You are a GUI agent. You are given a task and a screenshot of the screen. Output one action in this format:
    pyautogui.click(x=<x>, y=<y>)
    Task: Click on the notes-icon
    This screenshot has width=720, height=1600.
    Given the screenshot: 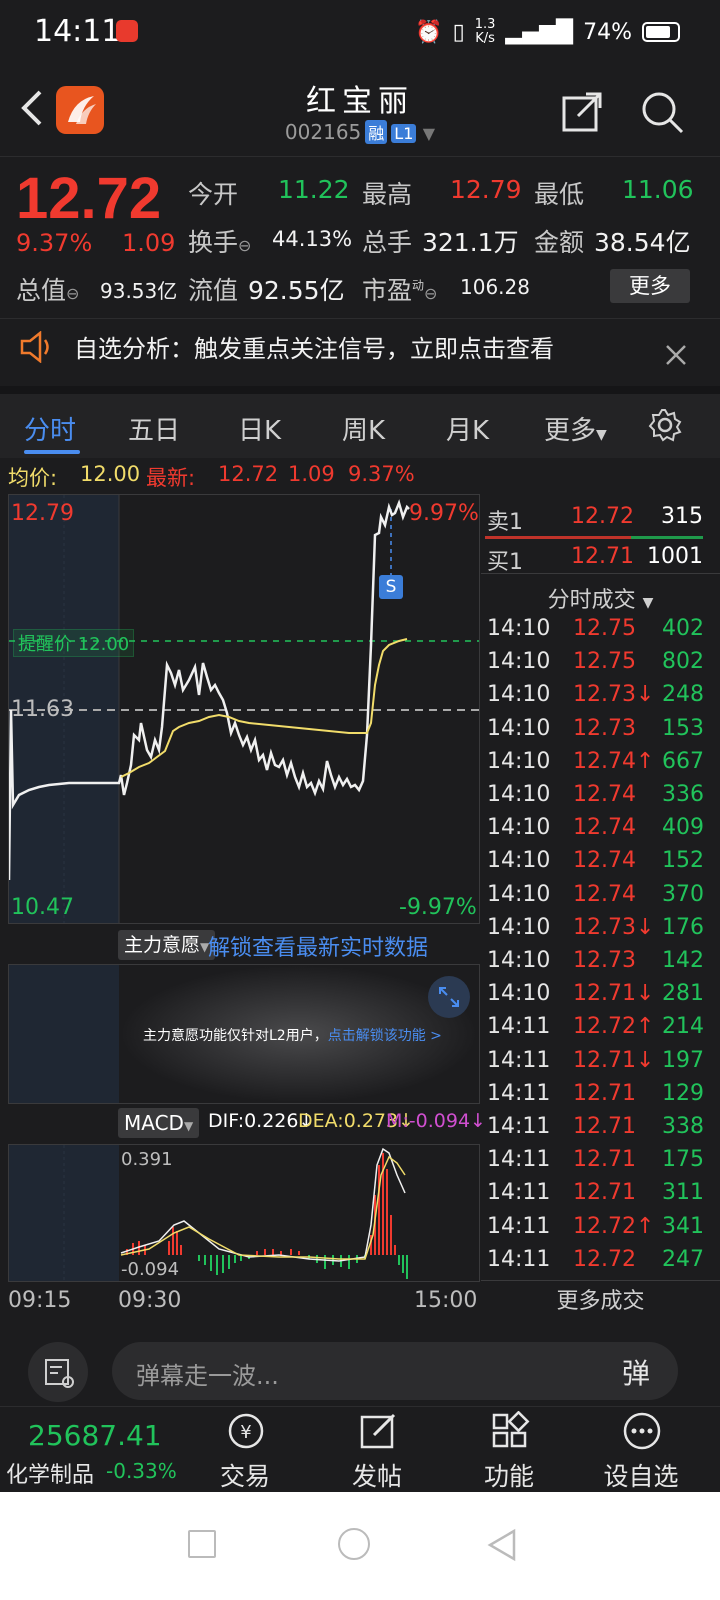 What is the action you would take?
    pyautogui.click(x=58, y=1372)
    